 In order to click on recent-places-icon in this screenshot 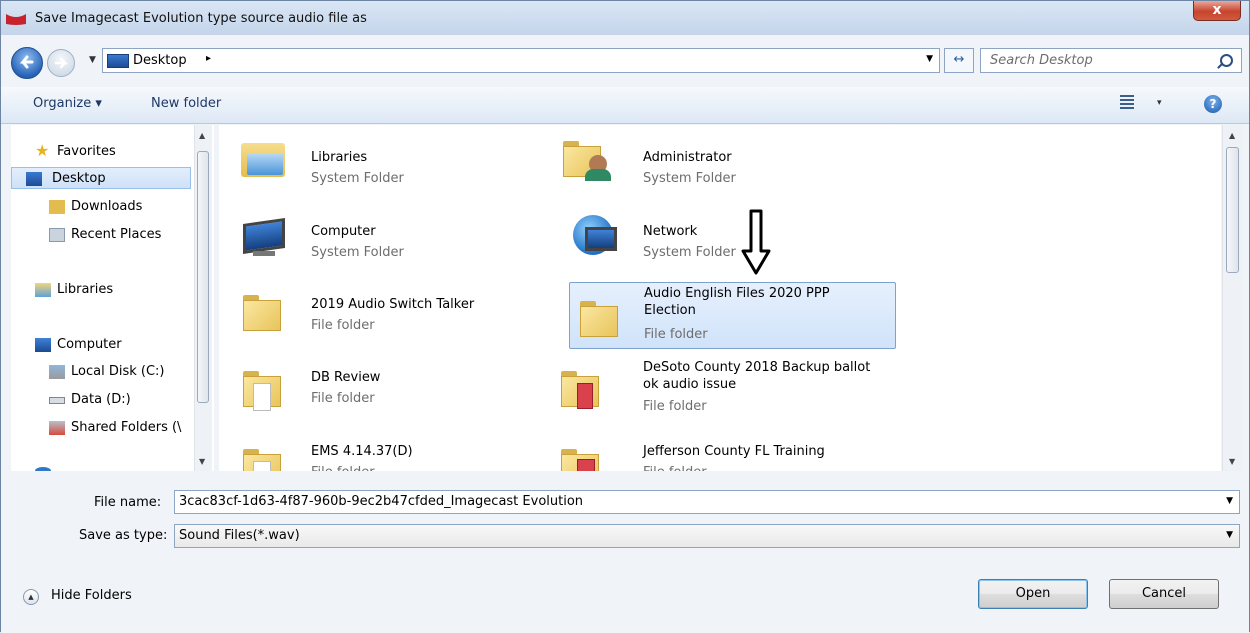, I will do `click(57, 235)`.